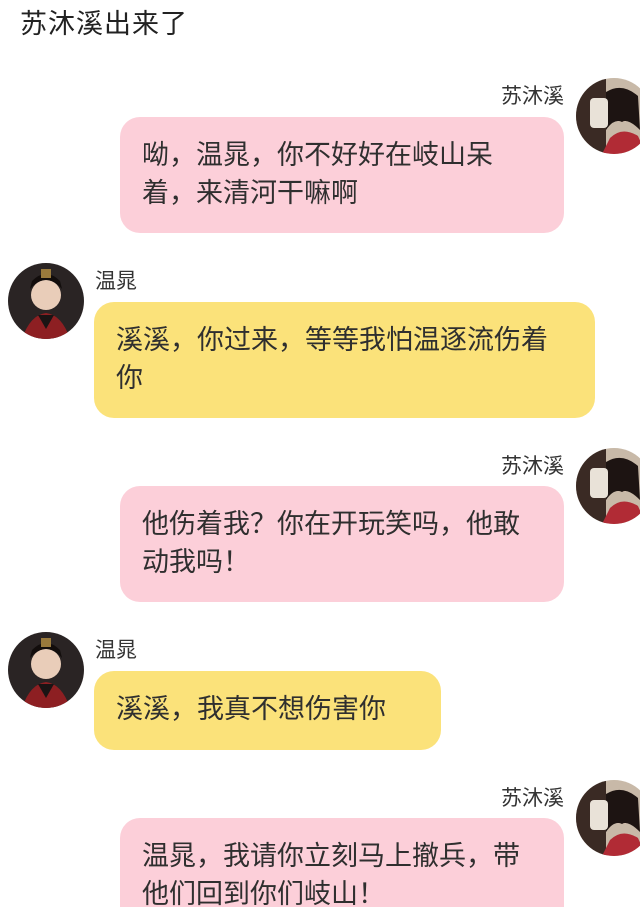 This screenshot has width=640, height=907. Describe the element at coordinates (267, 710) in the screenshot. I see `message-bubble: 溪溪，我真不想伤害你` at that location.